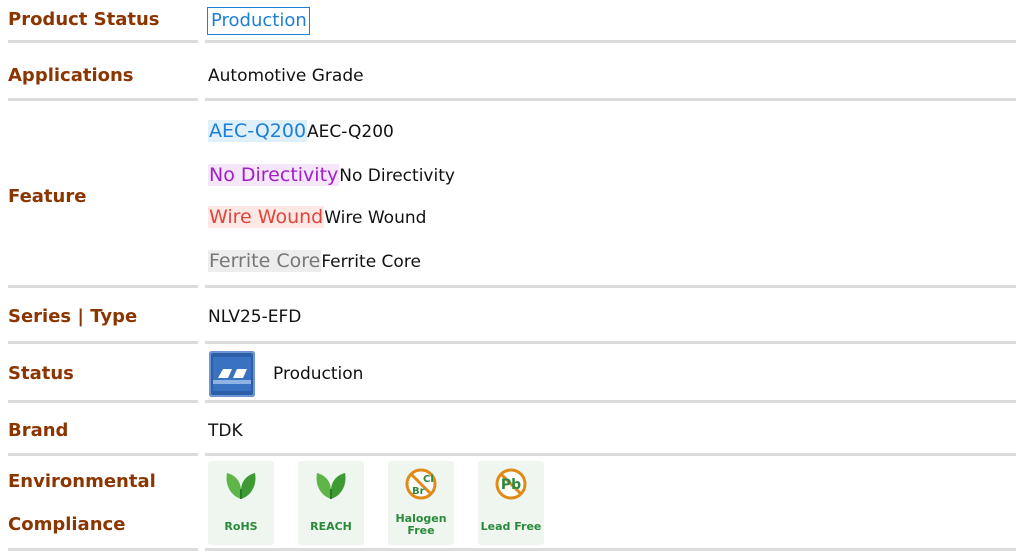  I want to click on badge-label: RoHS, so click(241, 526).